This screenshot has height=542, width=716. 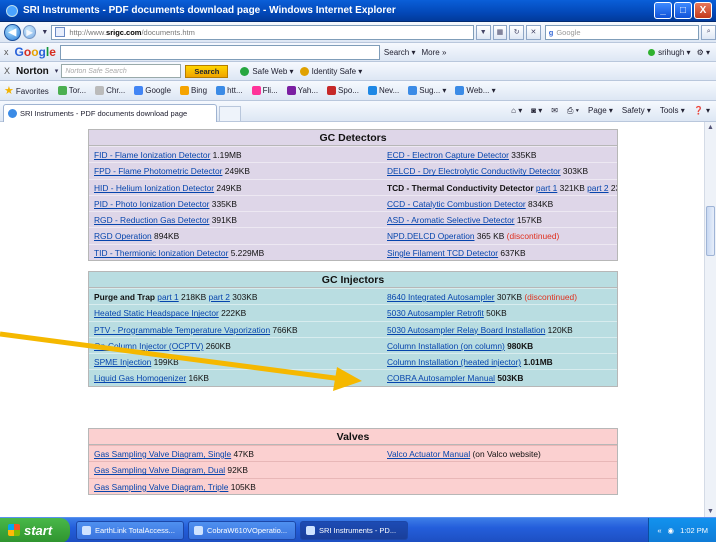 I want to click on scroll-up-icon: ▲, so click(x=710, y=127).